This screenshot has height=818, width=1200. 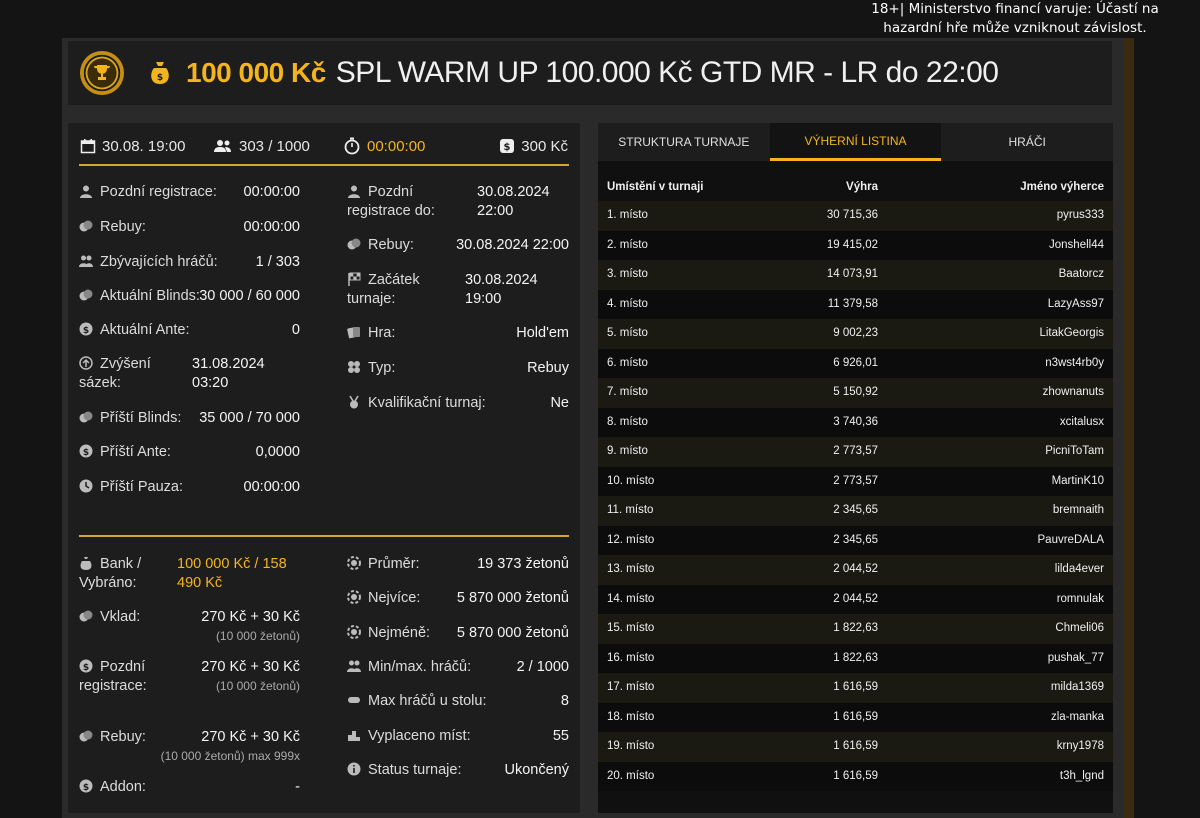 What do you see at coordinates (655, 187) in the screenshot?
I see `col-place: Umístění v turnaji` at bounding box center [655, 187].